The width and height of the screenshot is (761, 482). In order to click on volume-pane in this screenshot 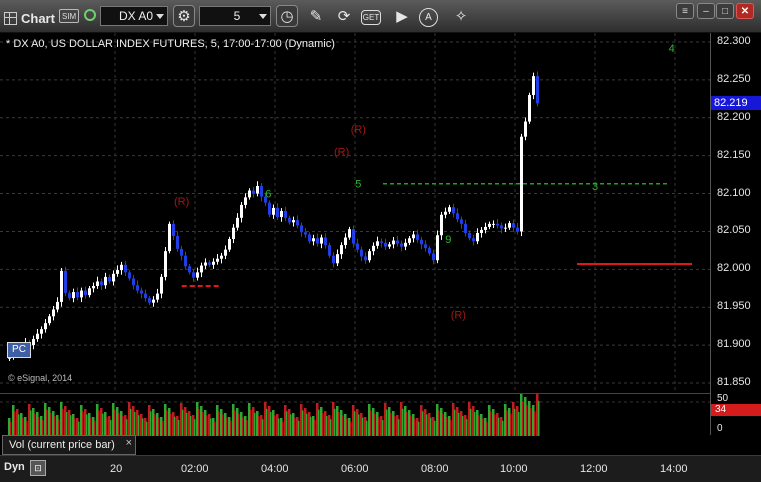, I will do `click(355, 414)`.